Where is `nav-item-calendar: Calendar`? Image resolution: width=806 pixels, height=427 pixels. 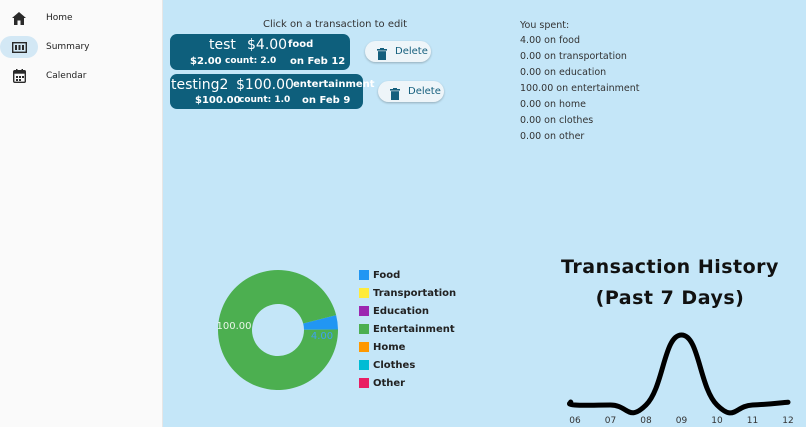 nav-item-calendar: Calendar is located at coordinates (81, 76).